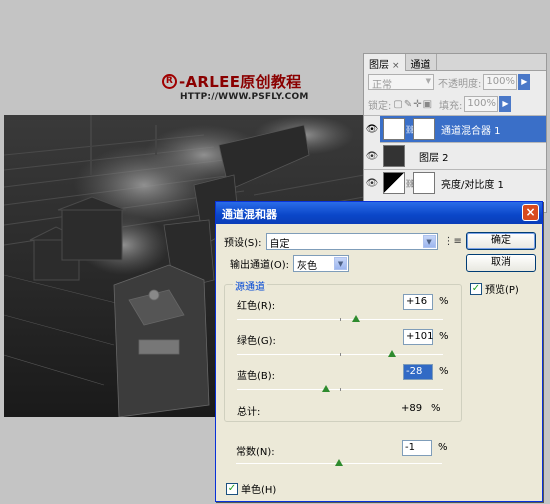 The width and height of the screenshot is (550, 504). What do you see at coordinates (417, 448) in the screenshot?
I see `constant-value-field: -1` at bounding box center [417, 448].